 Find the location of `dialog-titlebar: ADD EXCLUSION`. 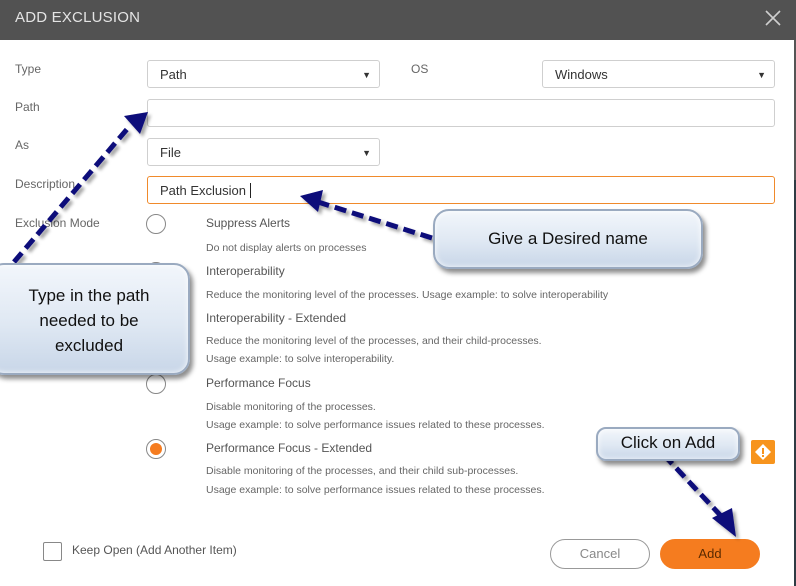

dialog-titlebar: ADD EXCLUSION is located at coordinates (398, 20).